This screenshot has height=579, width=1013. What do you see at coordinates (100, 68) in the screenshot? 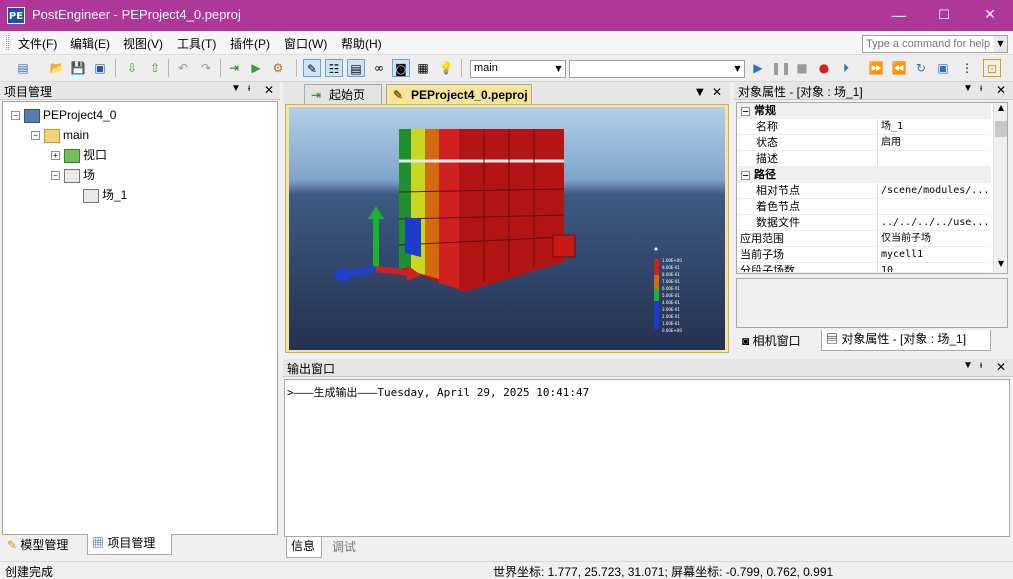
I see `save-all-icon: ▣` at bounding box center [100, 68].